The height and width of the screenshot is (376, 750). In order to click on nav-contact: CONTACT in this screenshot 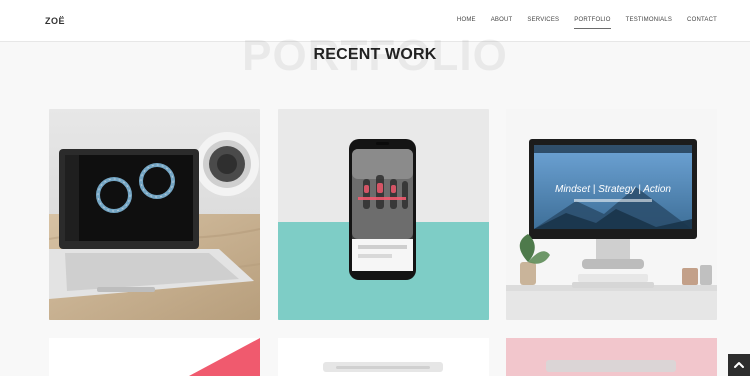, I will do `click(702, 23)`.